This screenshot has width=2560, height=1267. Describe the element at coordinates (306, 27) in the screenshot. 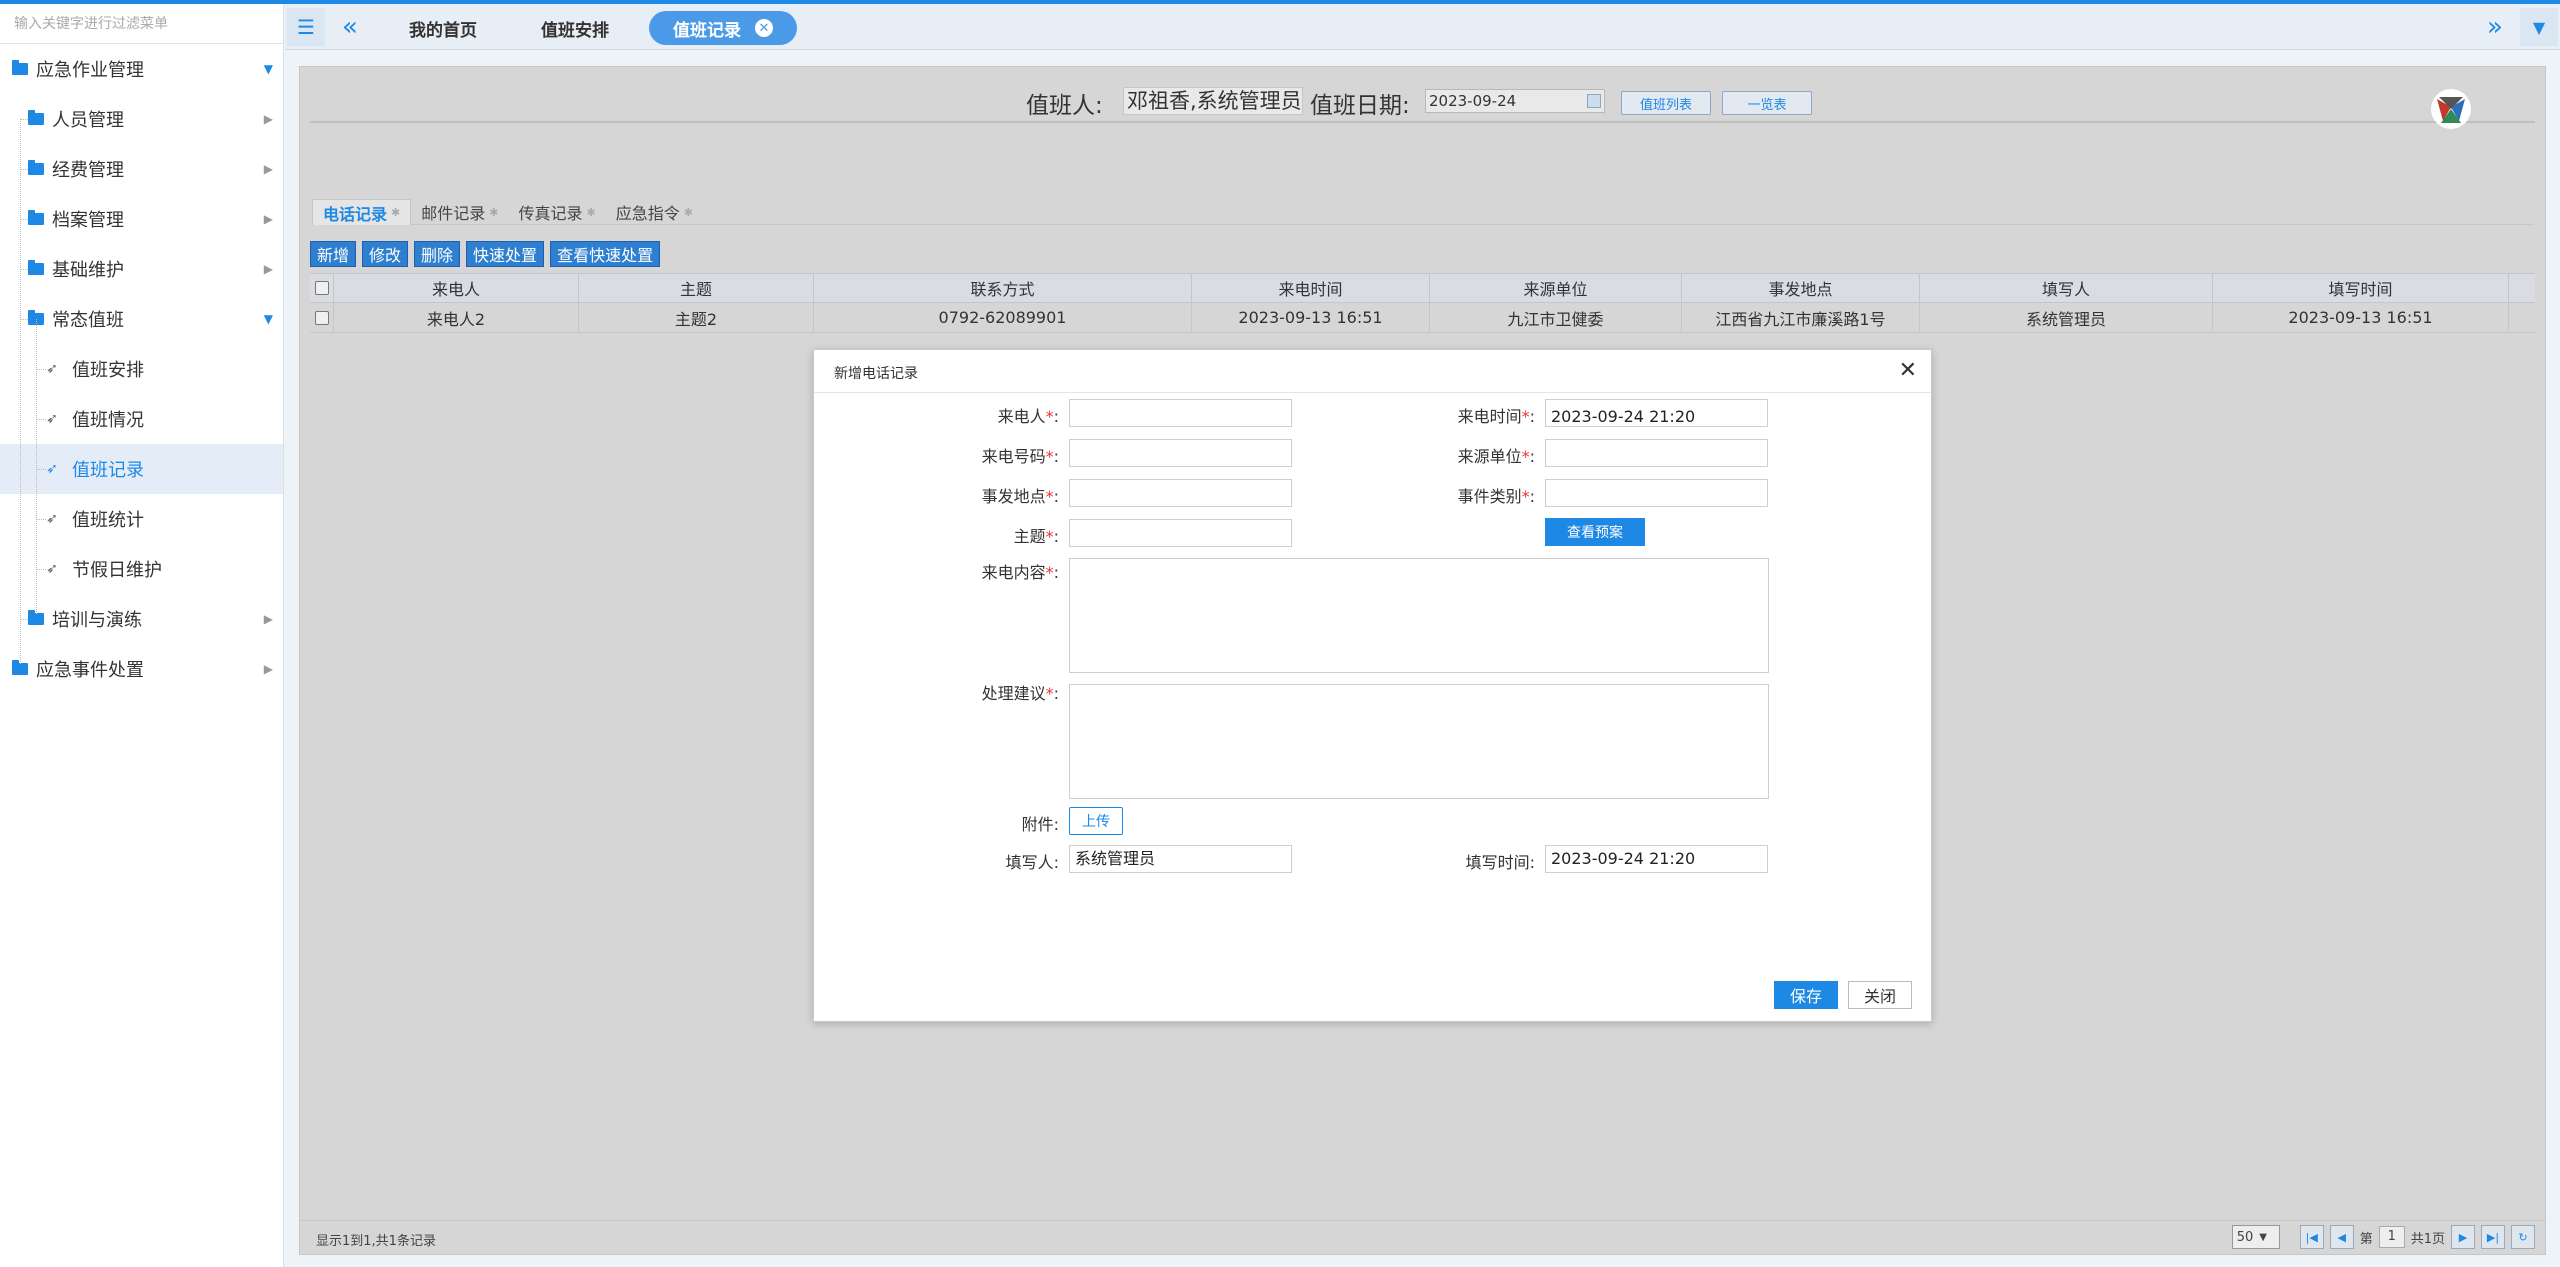

I see `menu-toggle-button: ☰` at that location.